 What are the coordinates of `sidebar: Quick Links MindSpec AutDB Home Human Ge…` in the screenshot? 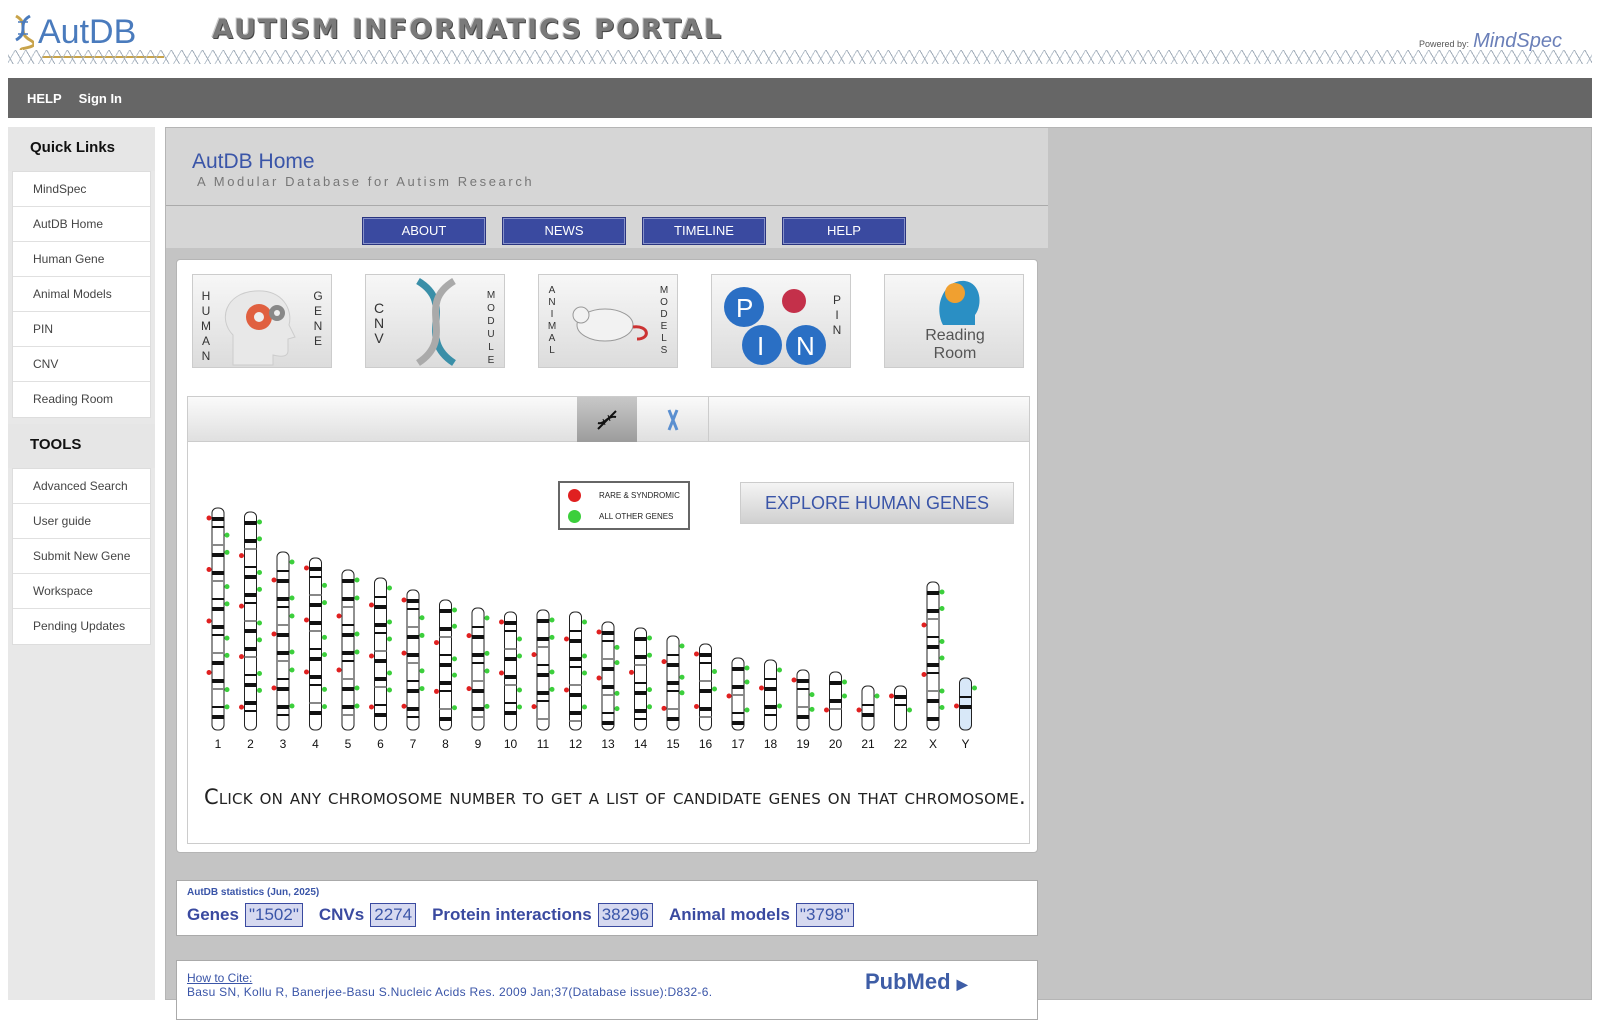 It's located at (81, 563).